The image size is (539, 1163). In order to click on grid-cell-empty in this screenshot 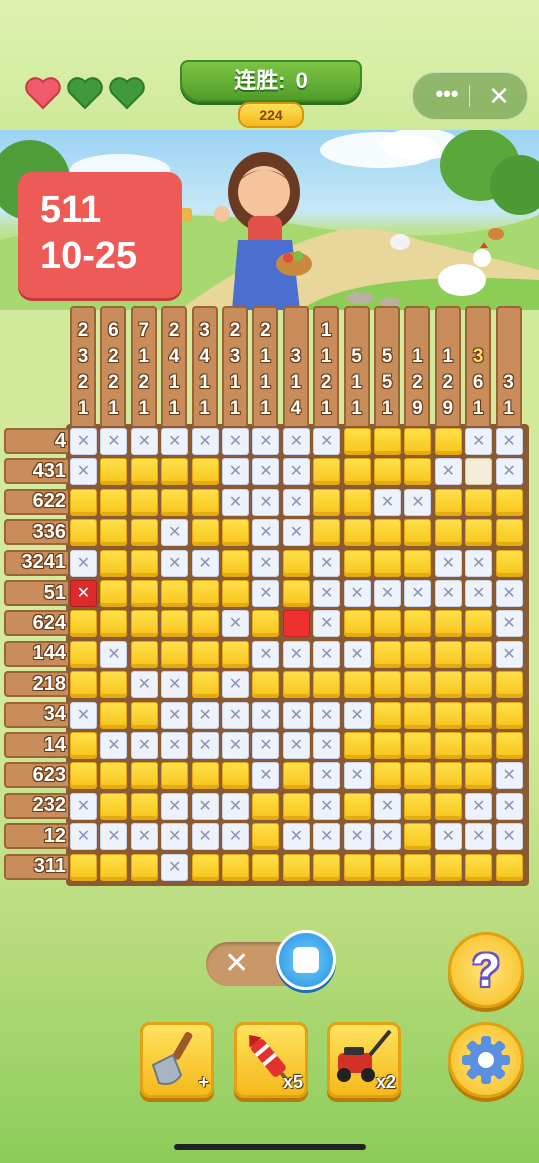, I will do `click(479, 472)`.